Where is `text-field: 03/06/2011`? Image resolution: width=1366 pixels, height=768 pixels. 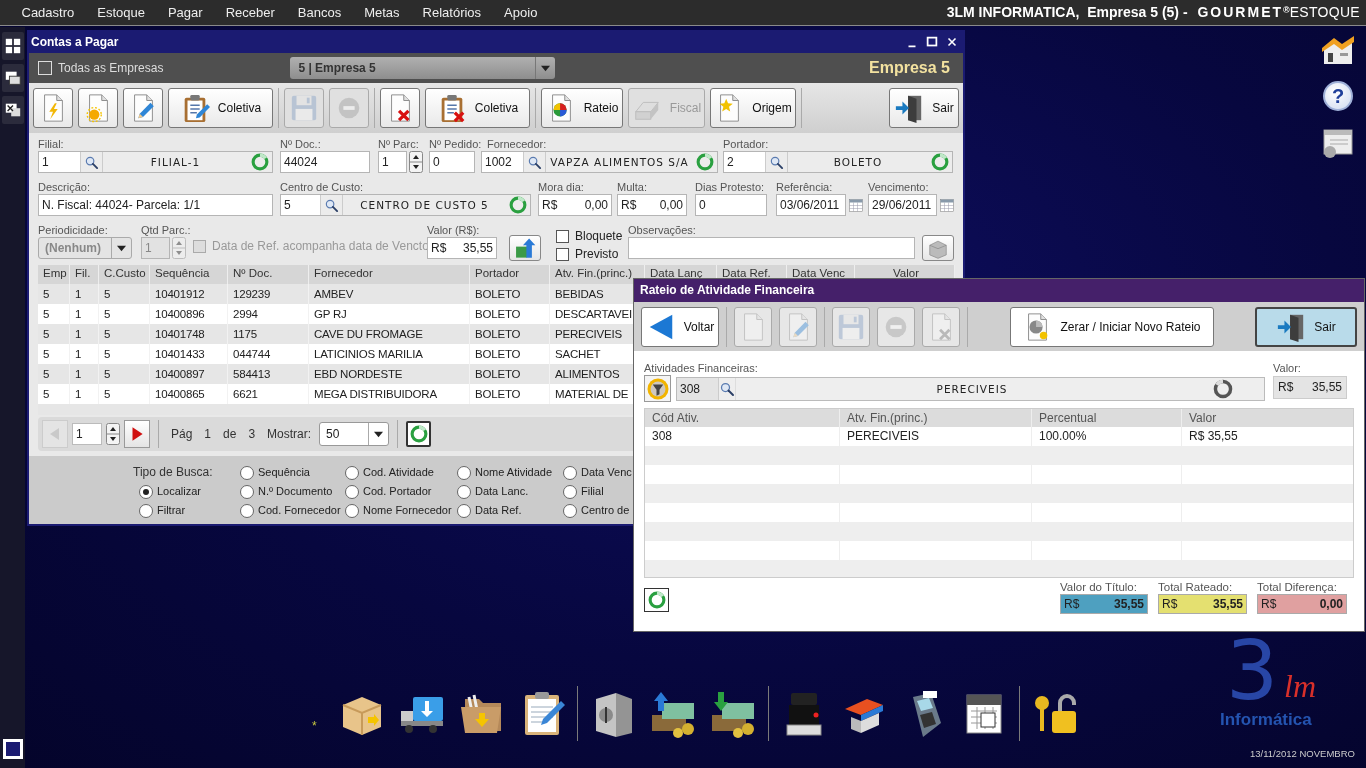 text-field: 03/06/2011 is located at coordinates (811, 205).